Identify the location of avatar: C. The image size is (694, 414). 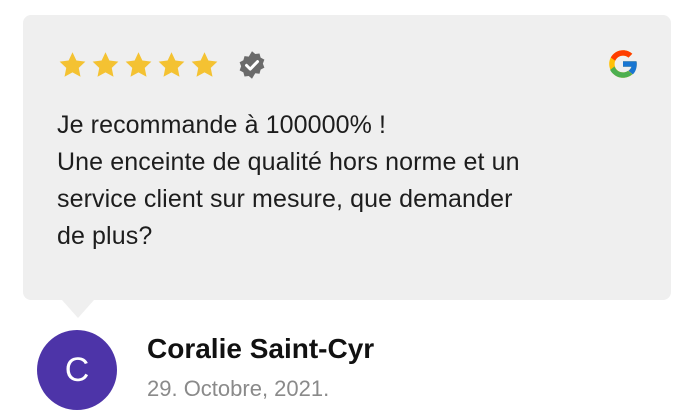
(77, 370).